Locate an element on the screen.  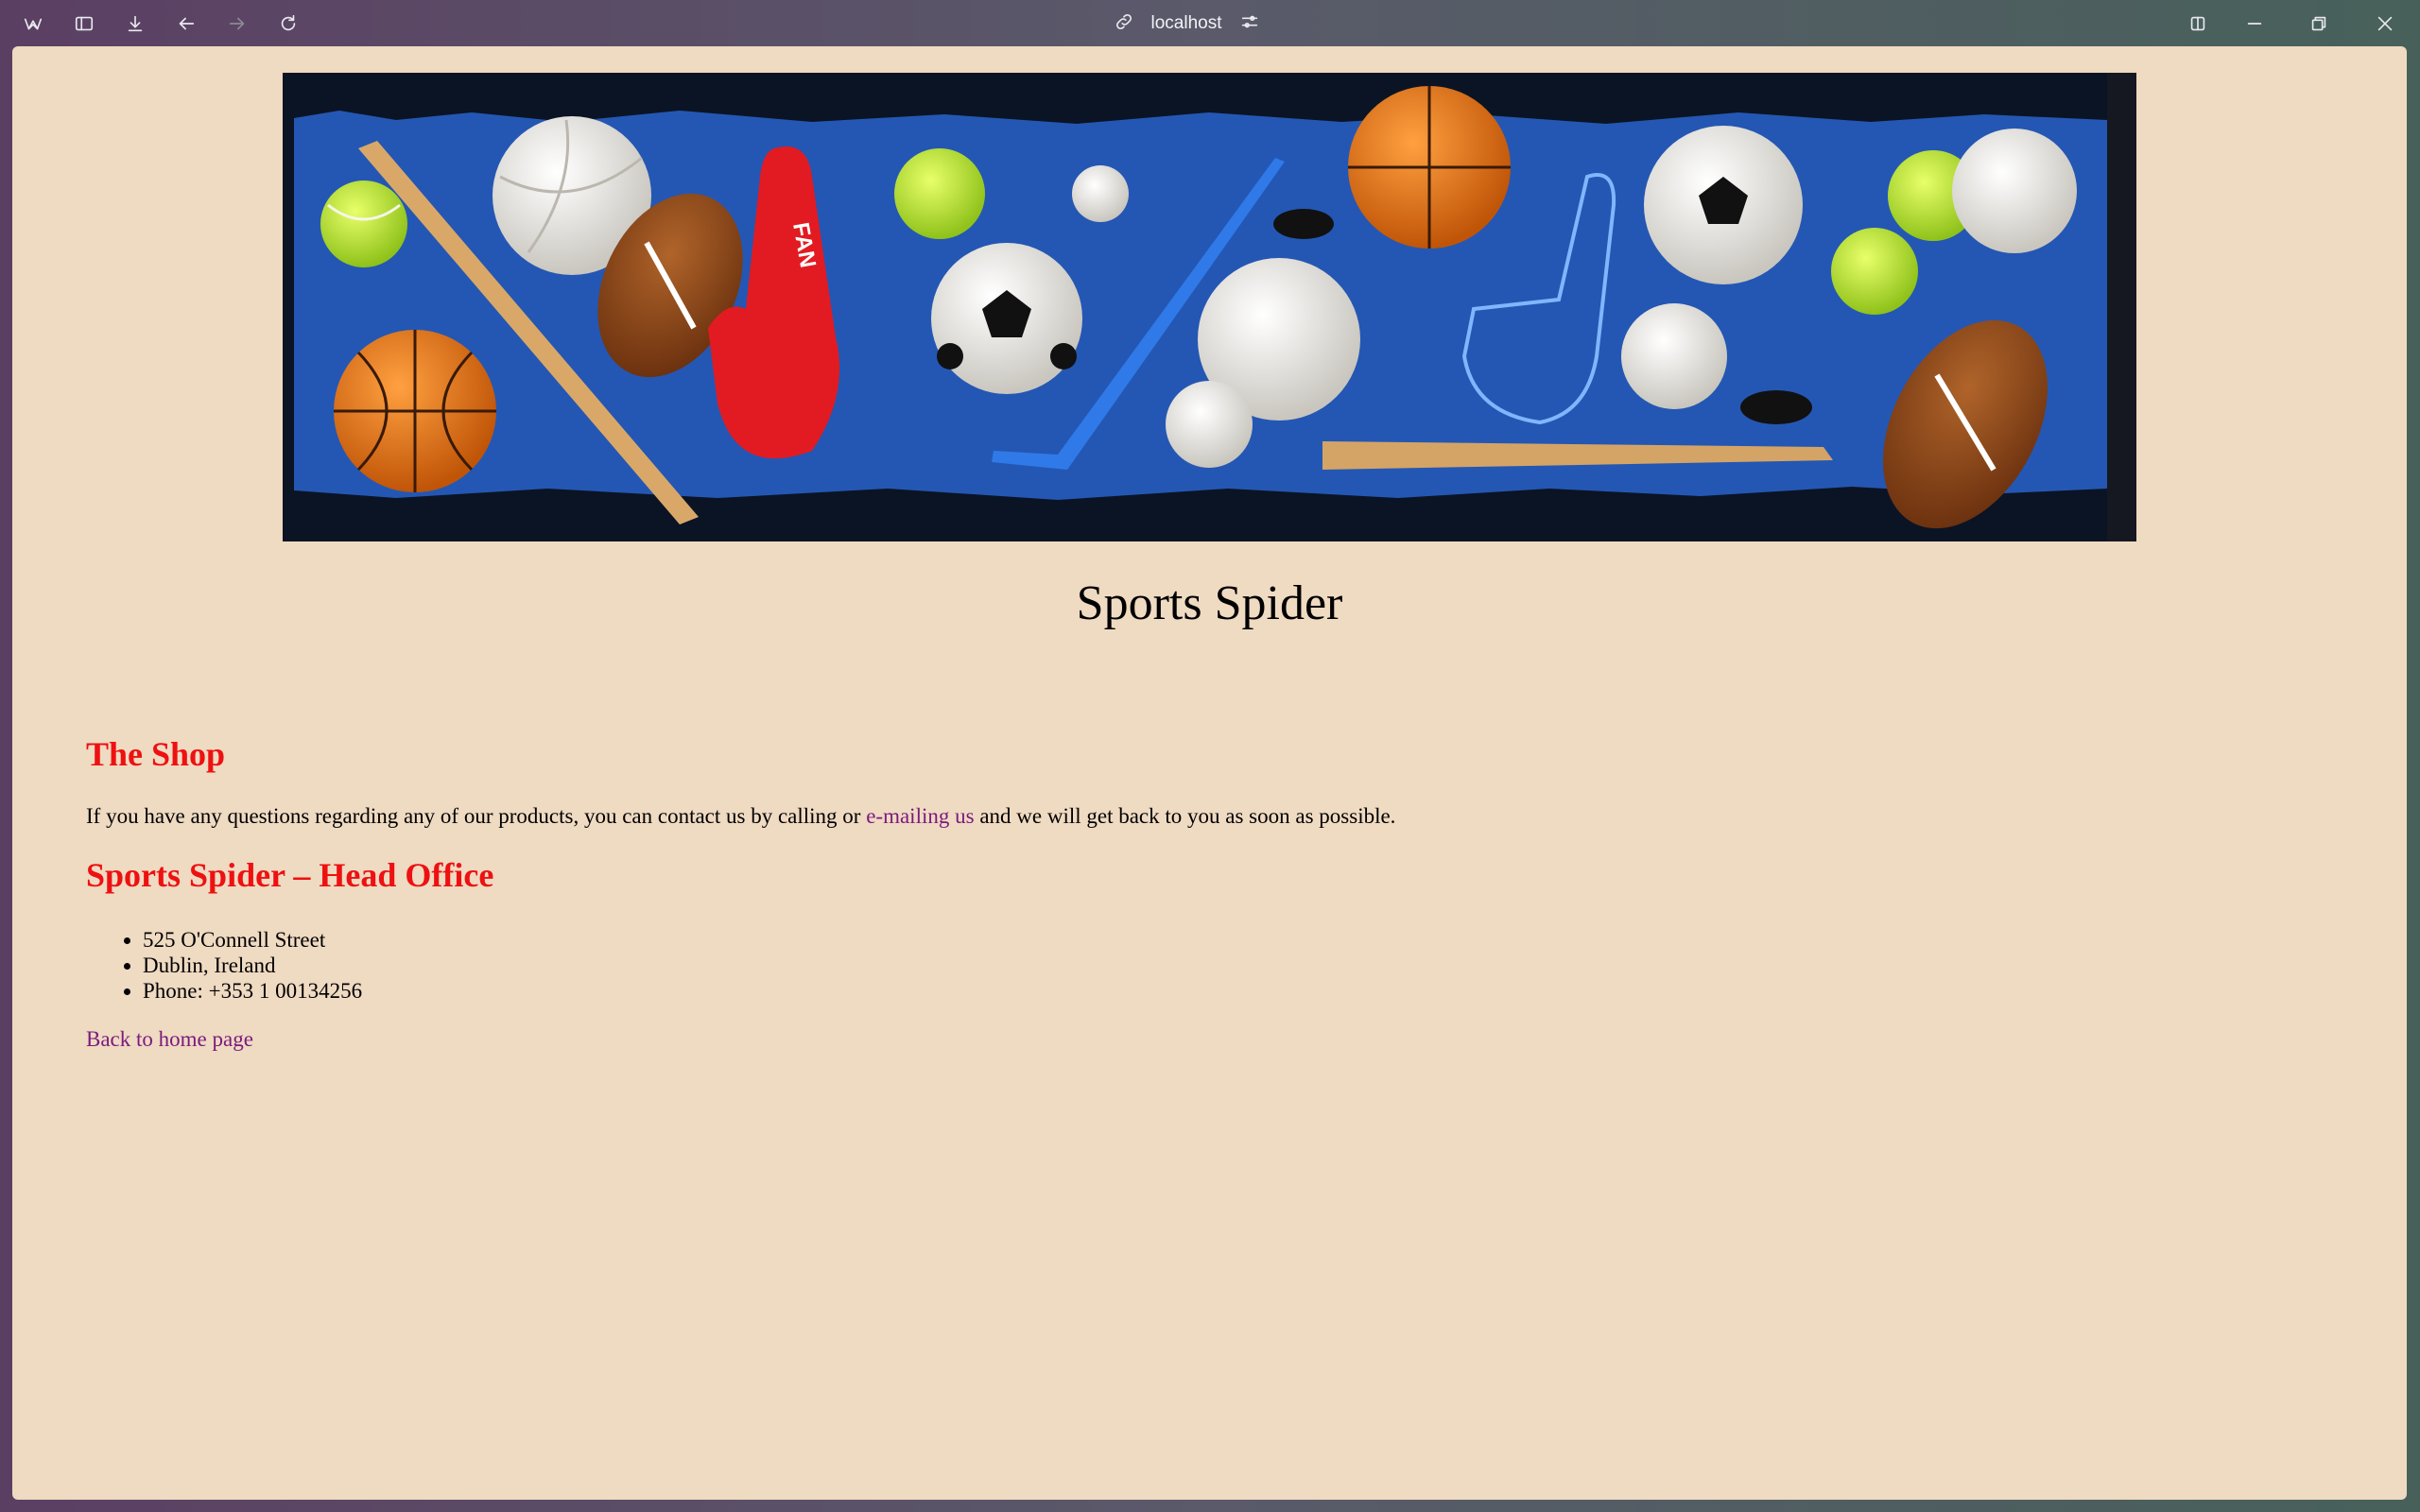
office-heading: Sports Spider – Head Office is located at coordinates (290, 875).